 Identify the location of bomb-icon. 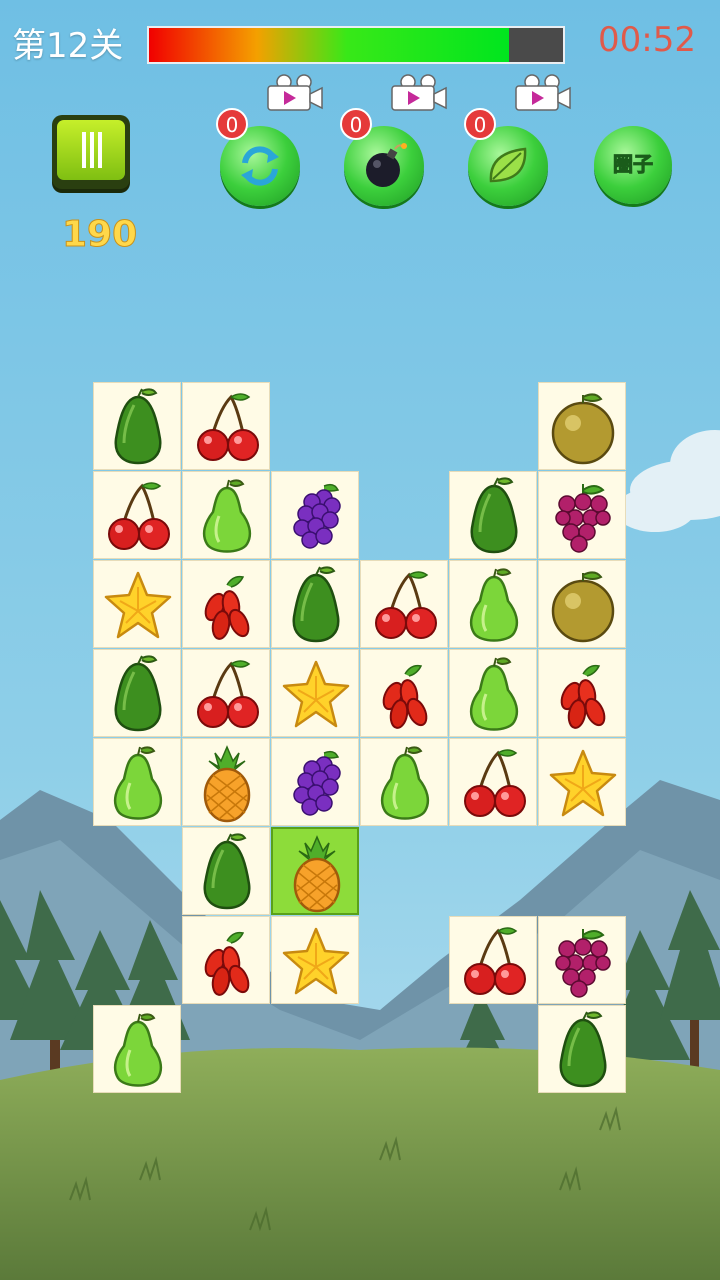
(386, 165).